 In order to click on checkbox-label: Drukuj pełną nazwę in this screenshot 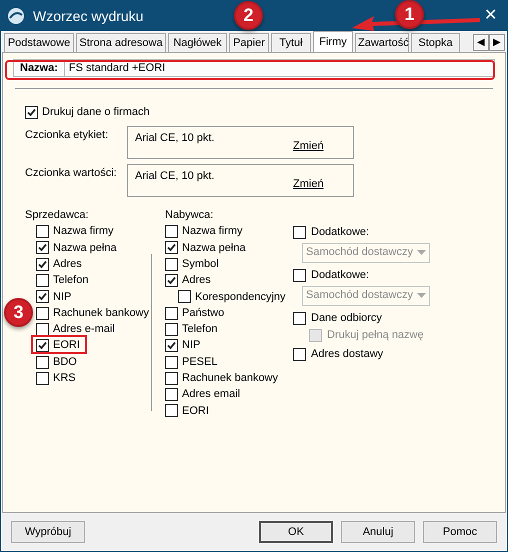, I will do `click(375, 335)`.